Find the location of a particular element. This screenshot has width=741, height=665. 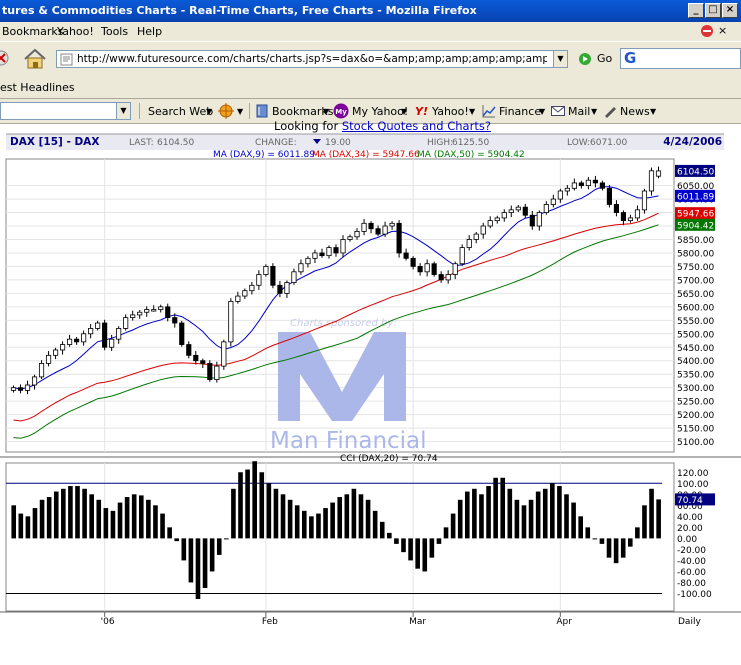

chart-date: 4/24/2006 is located at coordinates (692, 142).